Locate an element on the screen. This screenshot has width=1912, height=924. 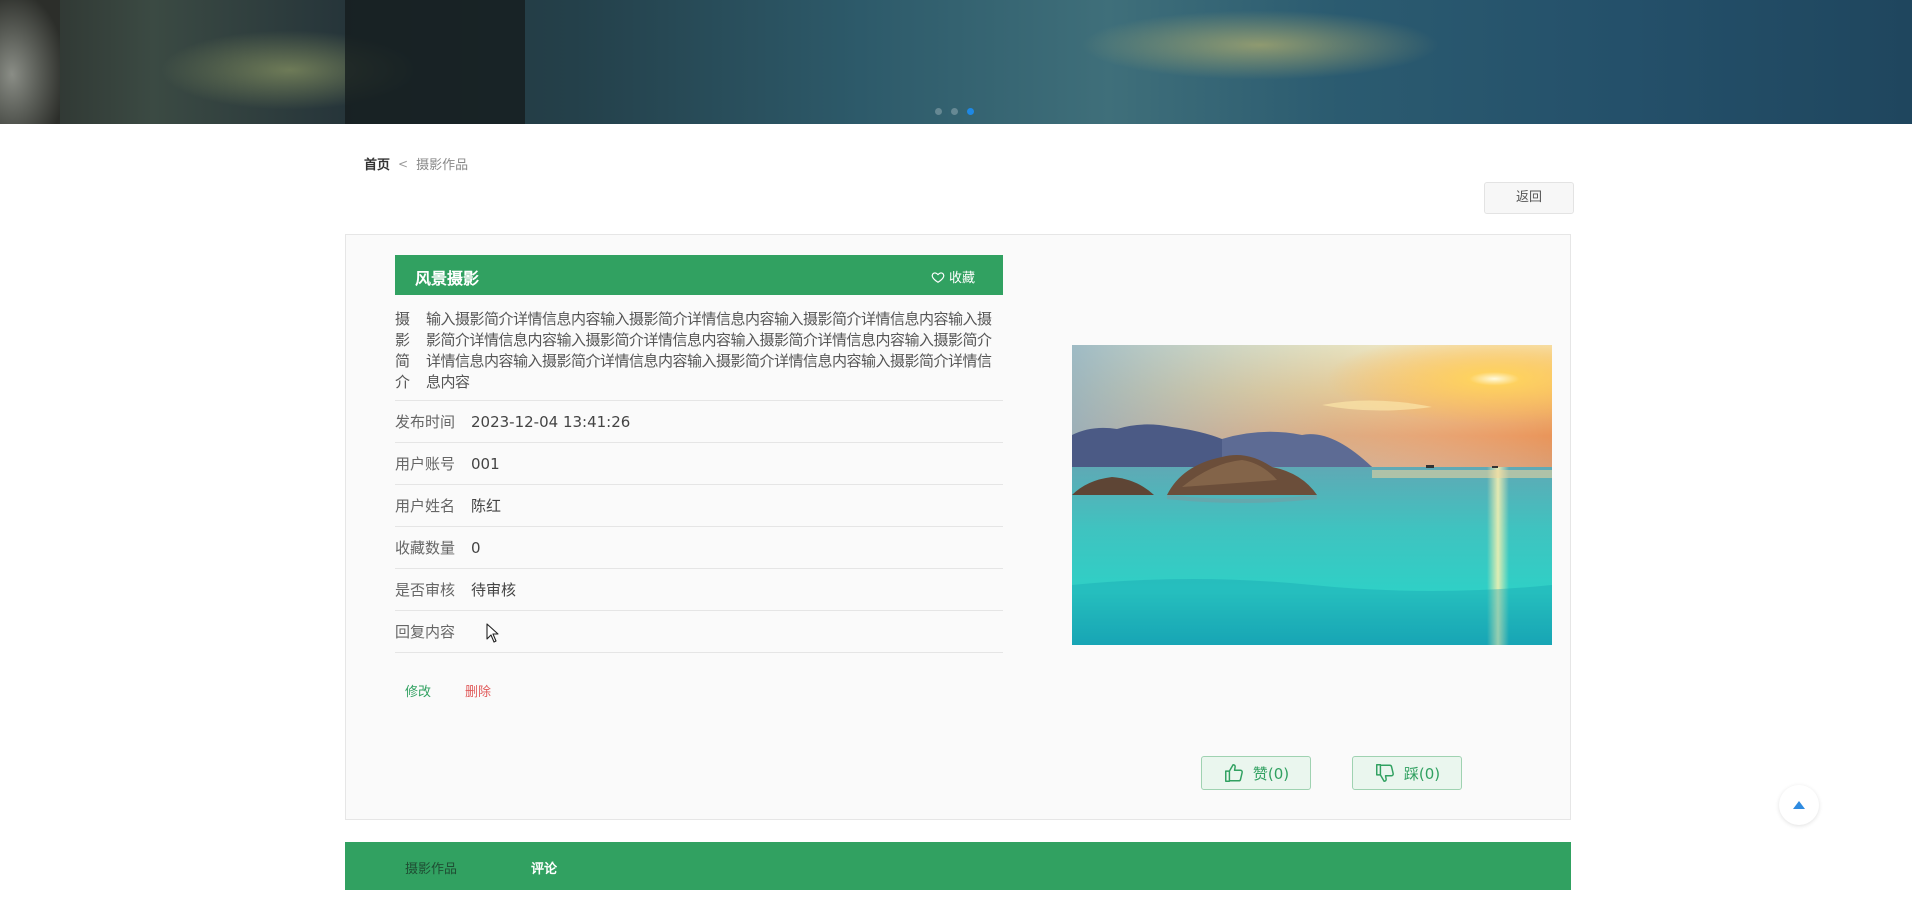
field-value: 待审核 is located at coordinates (494, 590).